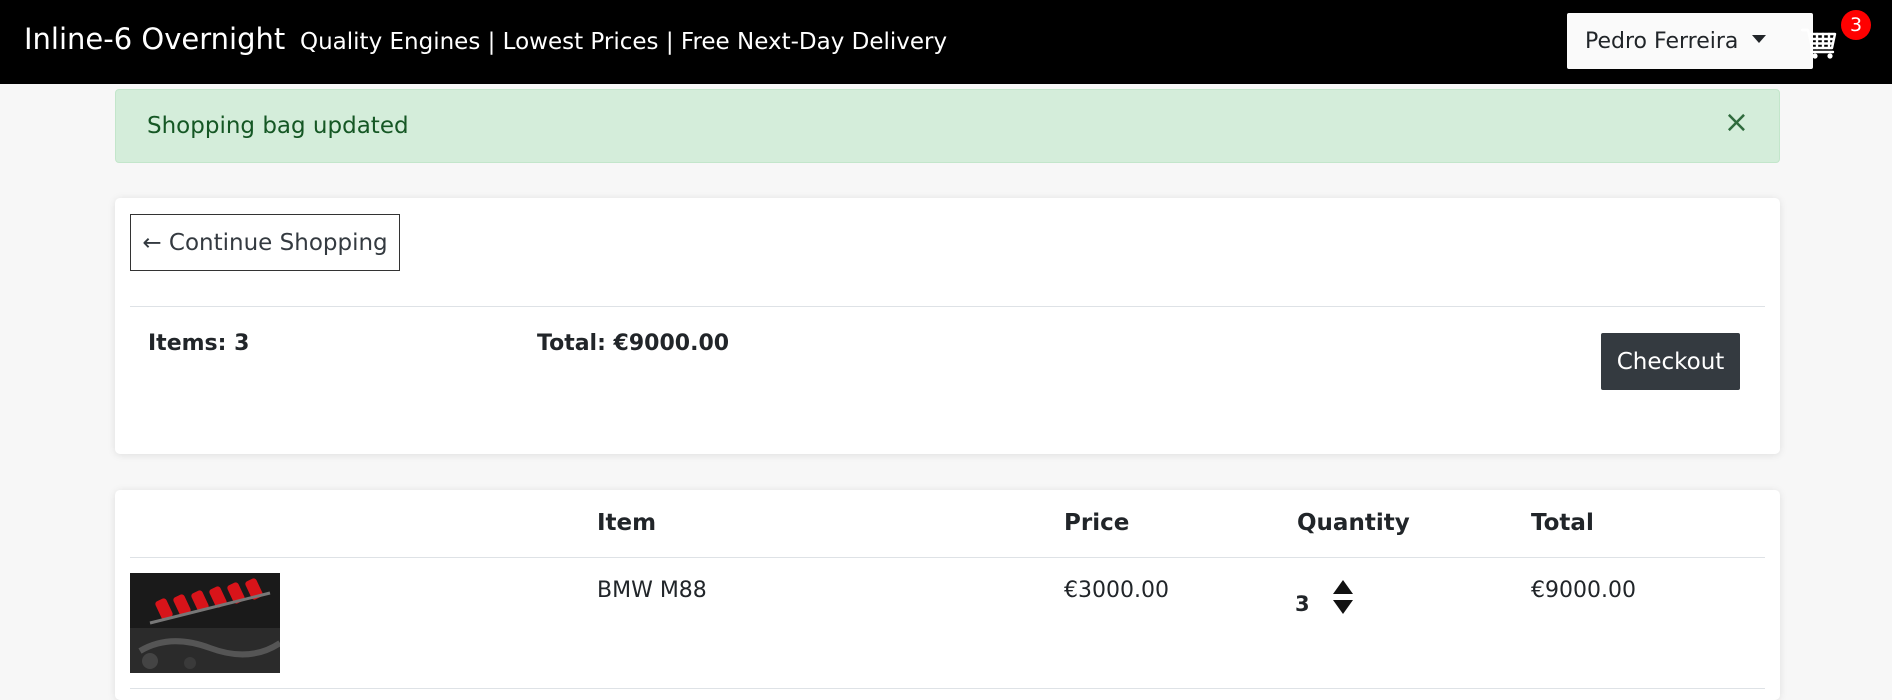  What do you see at coordinates (278, 126) in the screenshot?
I see `alert-message: Shopping bag updated` at bounding box center [278, 126].